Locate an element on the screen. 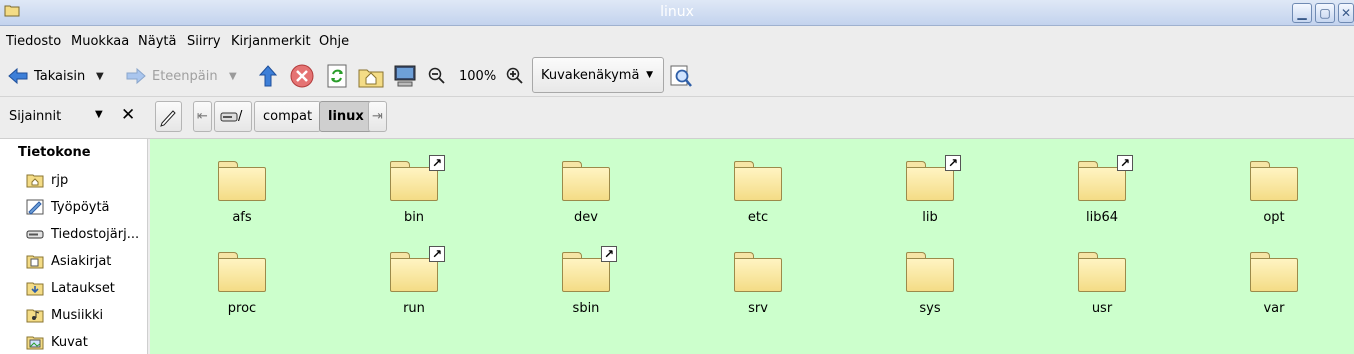 The height and width of the screenshot is (354, 1354). documents-folder-icon is located at coordinates (35, 262).